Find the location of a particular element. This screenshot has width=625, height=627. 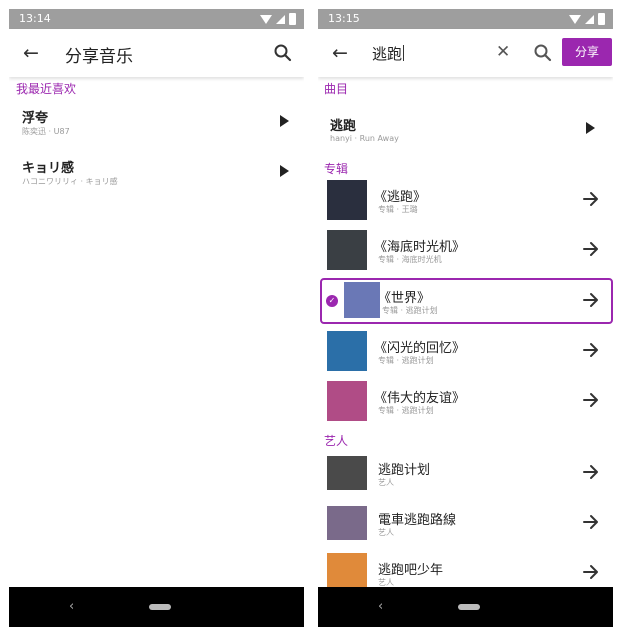

song-subtitle: 陈奕迅 · U87 is located at coordinates (46, 131).